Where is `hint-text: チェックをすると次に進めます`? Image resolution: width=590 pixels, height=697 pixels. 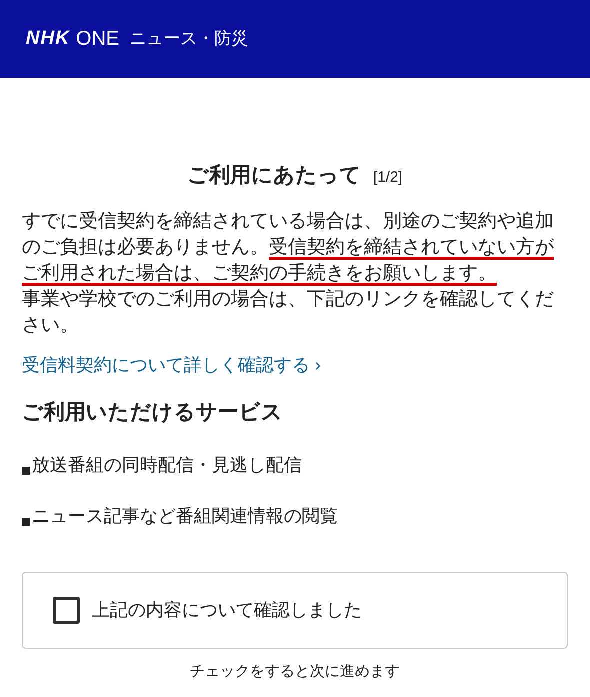 hint-text: チェックをすると次に進めます is located at coordinates (295, 672).